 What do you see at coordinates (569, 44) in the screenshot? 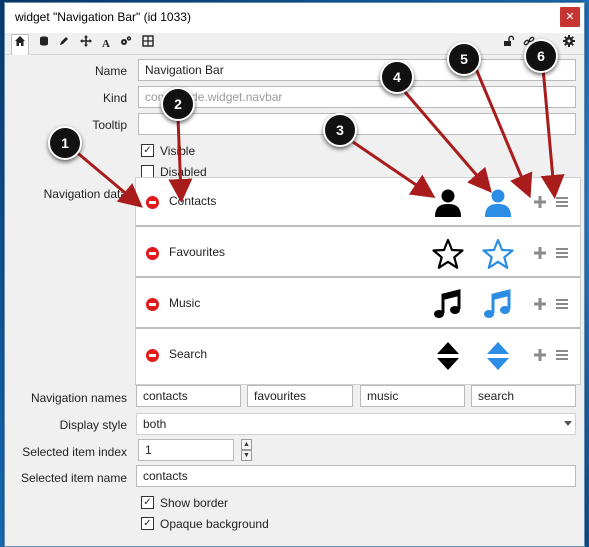
I see `settings-gear-icon` at bounding box center [569, 44].